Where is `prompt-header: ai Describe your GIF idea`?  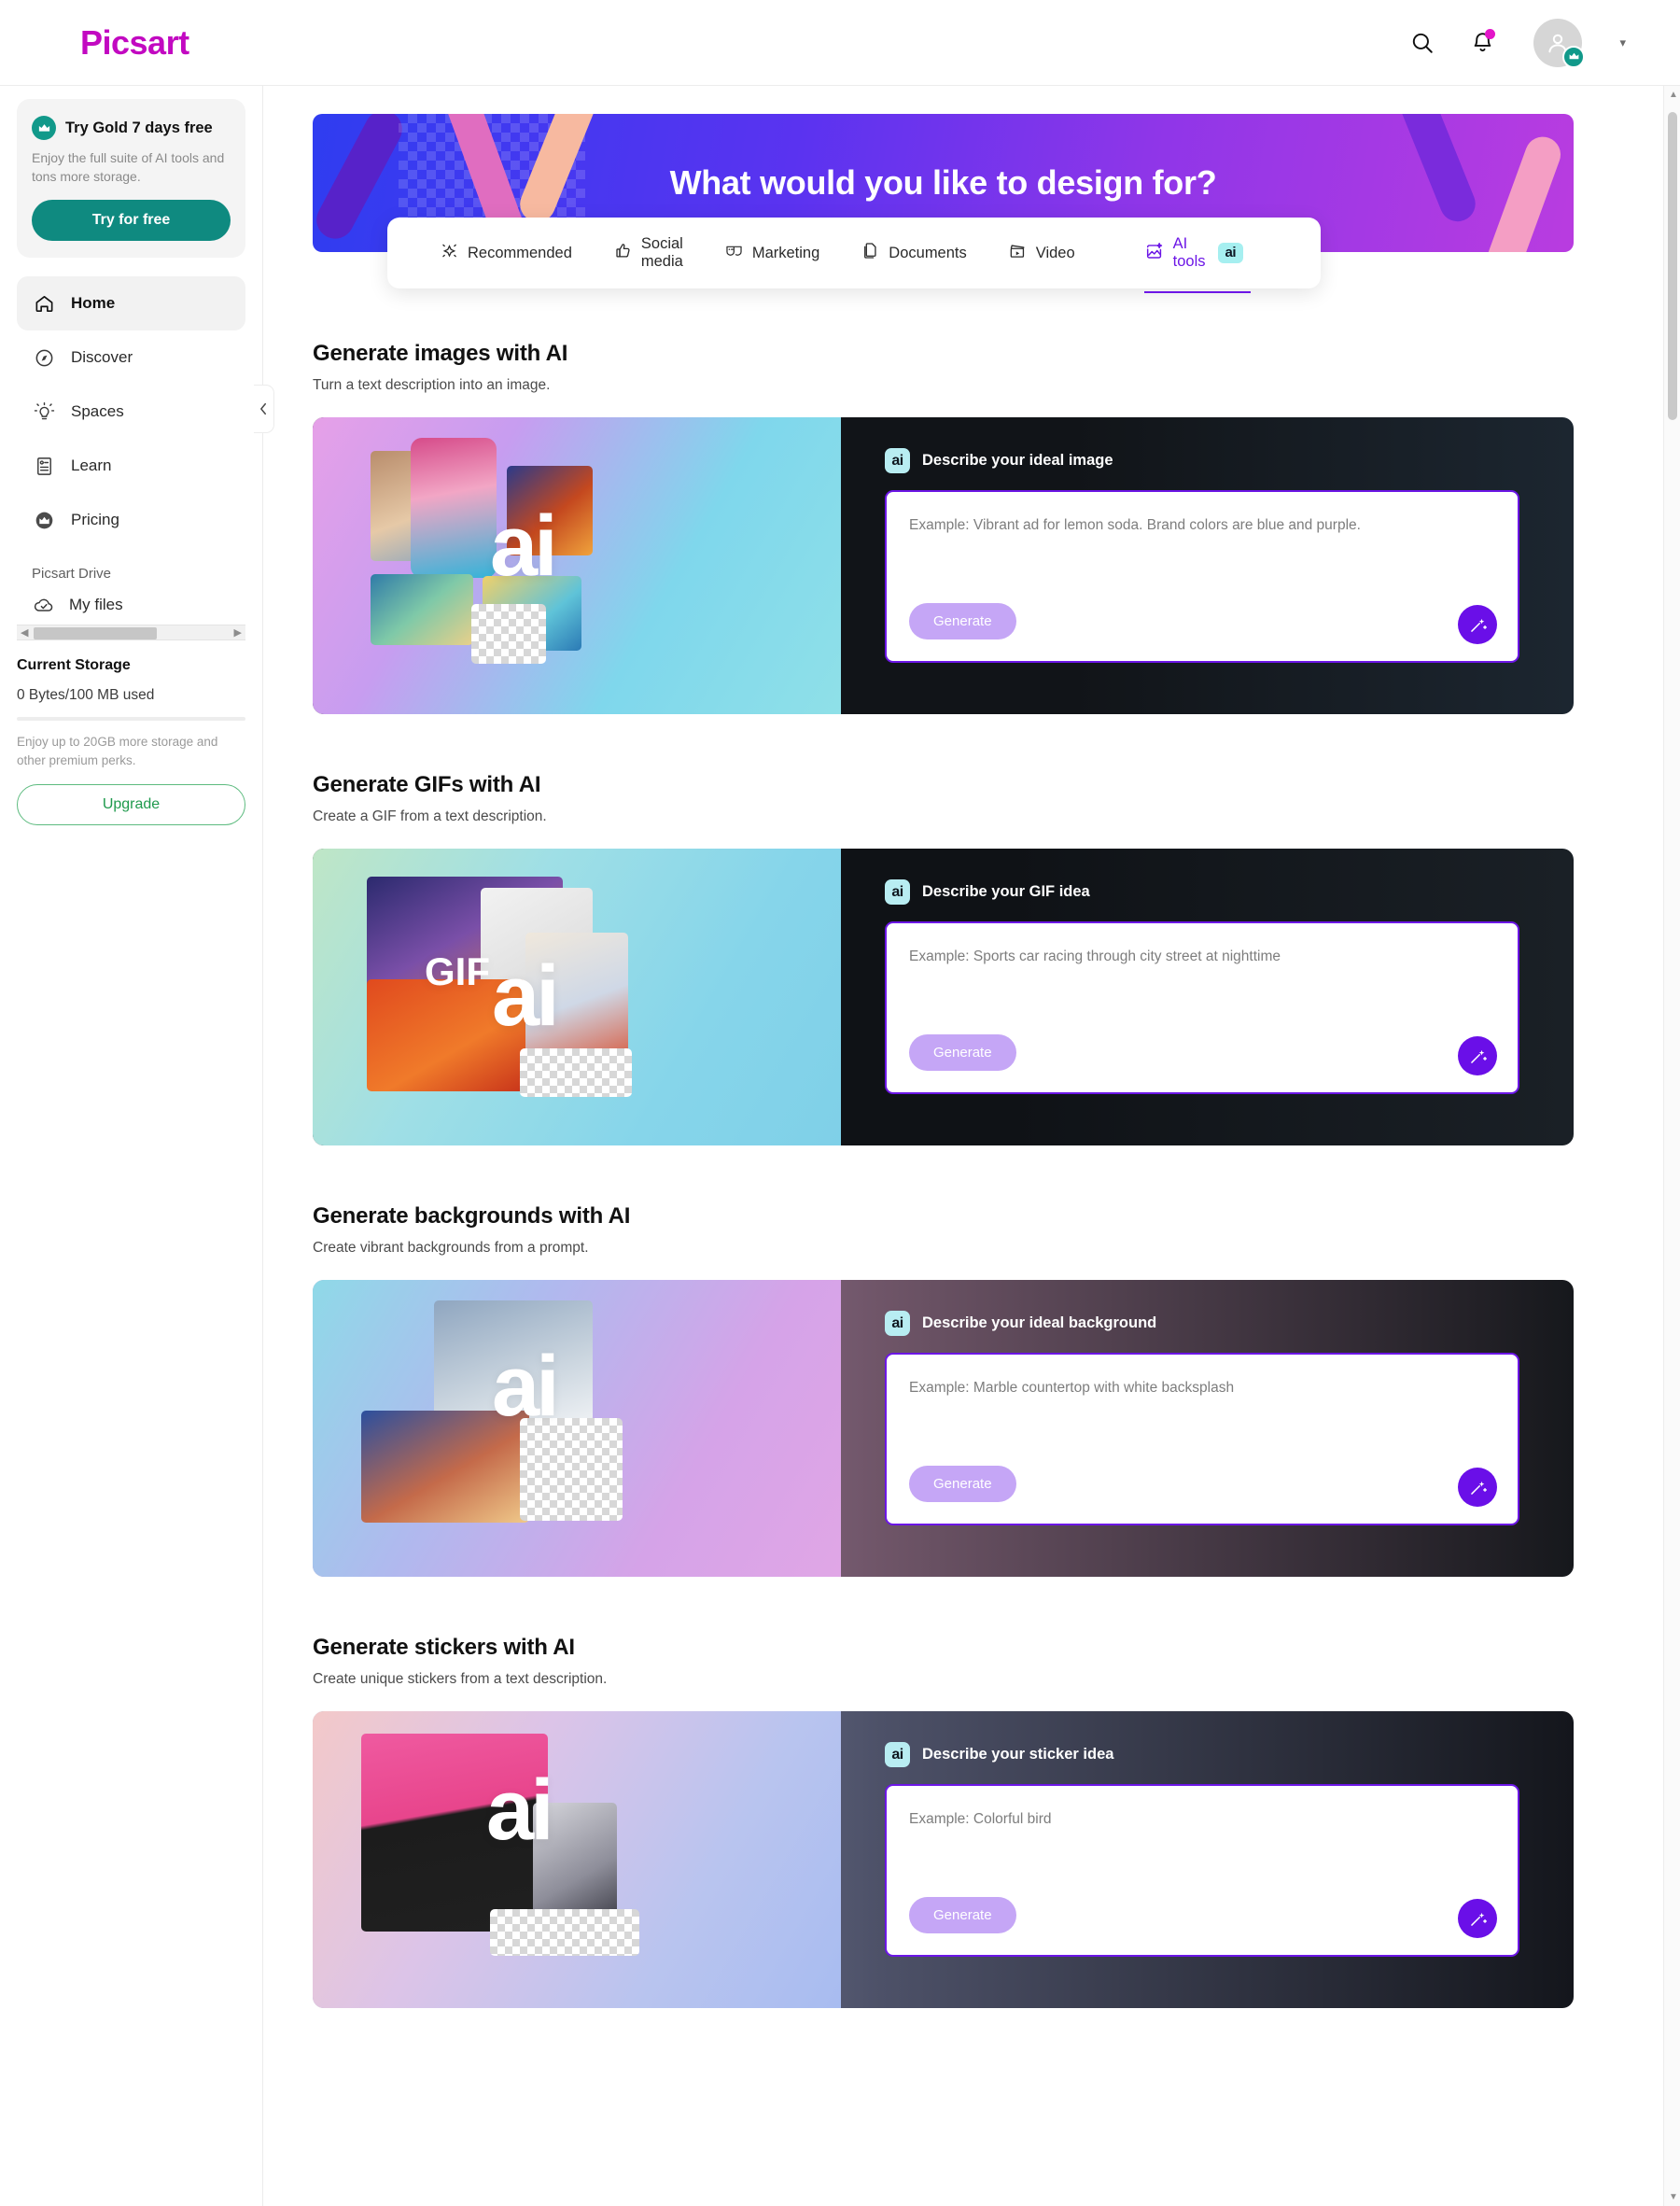 prompt-header: ai Describe your GIF idea is located at coordinates (987, 892).